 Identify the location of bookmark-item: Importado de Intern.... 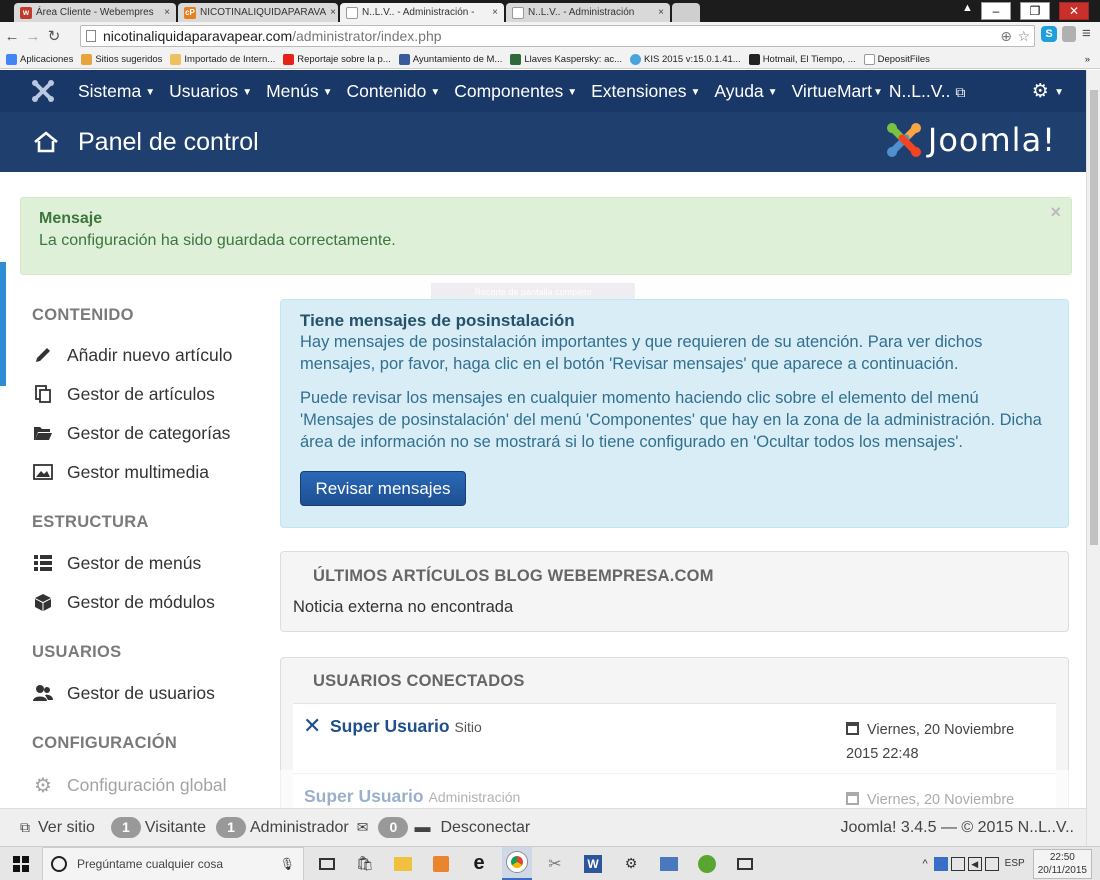
(222, 59).